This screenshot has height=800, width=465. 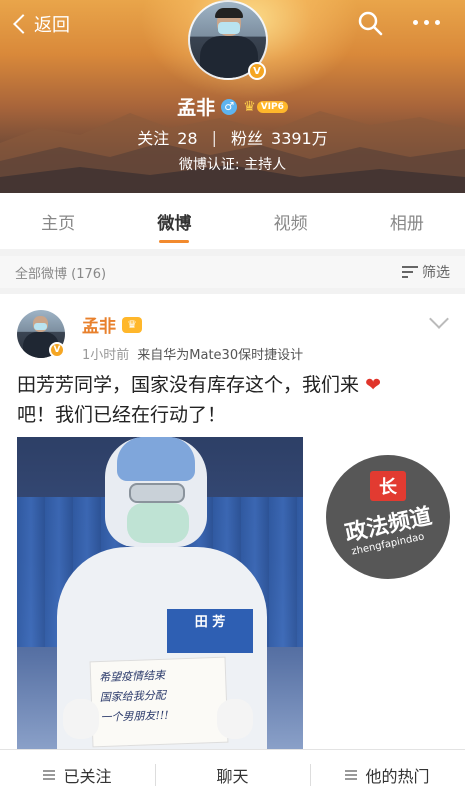 What do you see at coordinates (272, 106) in the screenshot?
I see `vip-level: VIP6` at bounding box center [272, 106].